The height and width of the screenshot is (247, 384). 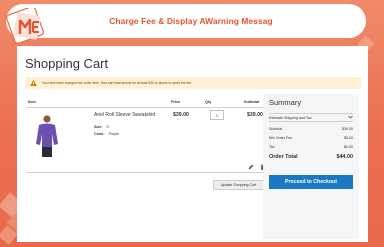 I want to click on header-banner: Charge Fee & Display AWarning Messag, so click(x=186, y=21).